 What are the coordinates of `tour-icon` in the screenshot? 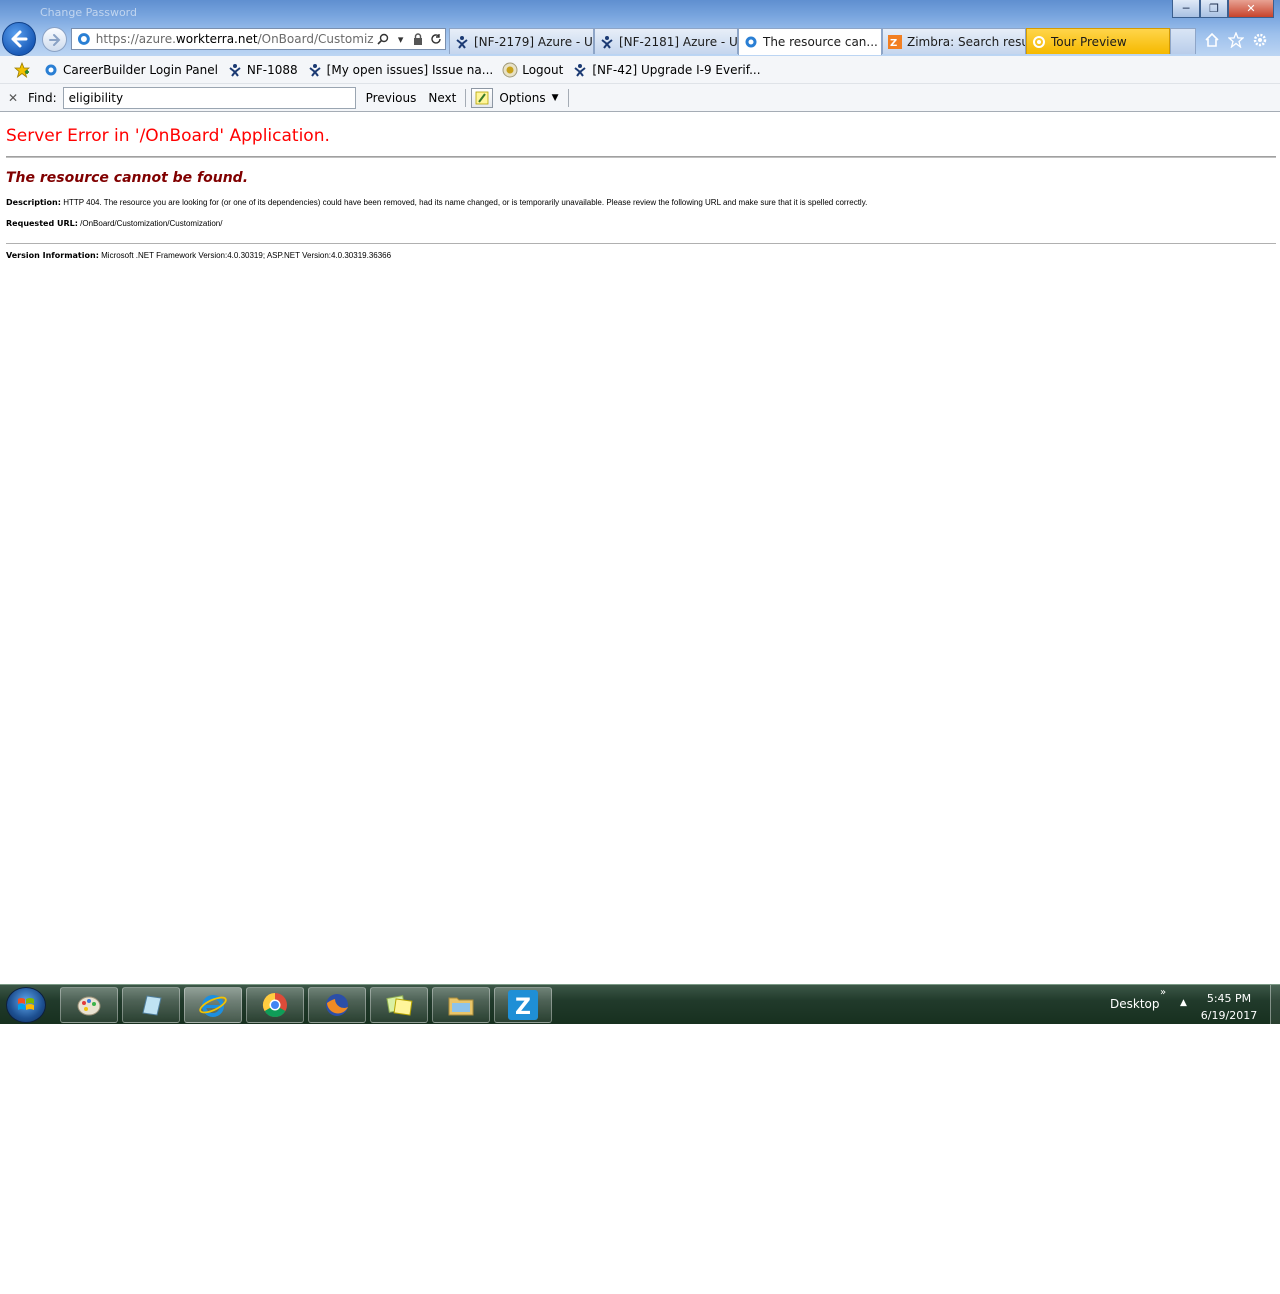 It's located at (1039, 42).